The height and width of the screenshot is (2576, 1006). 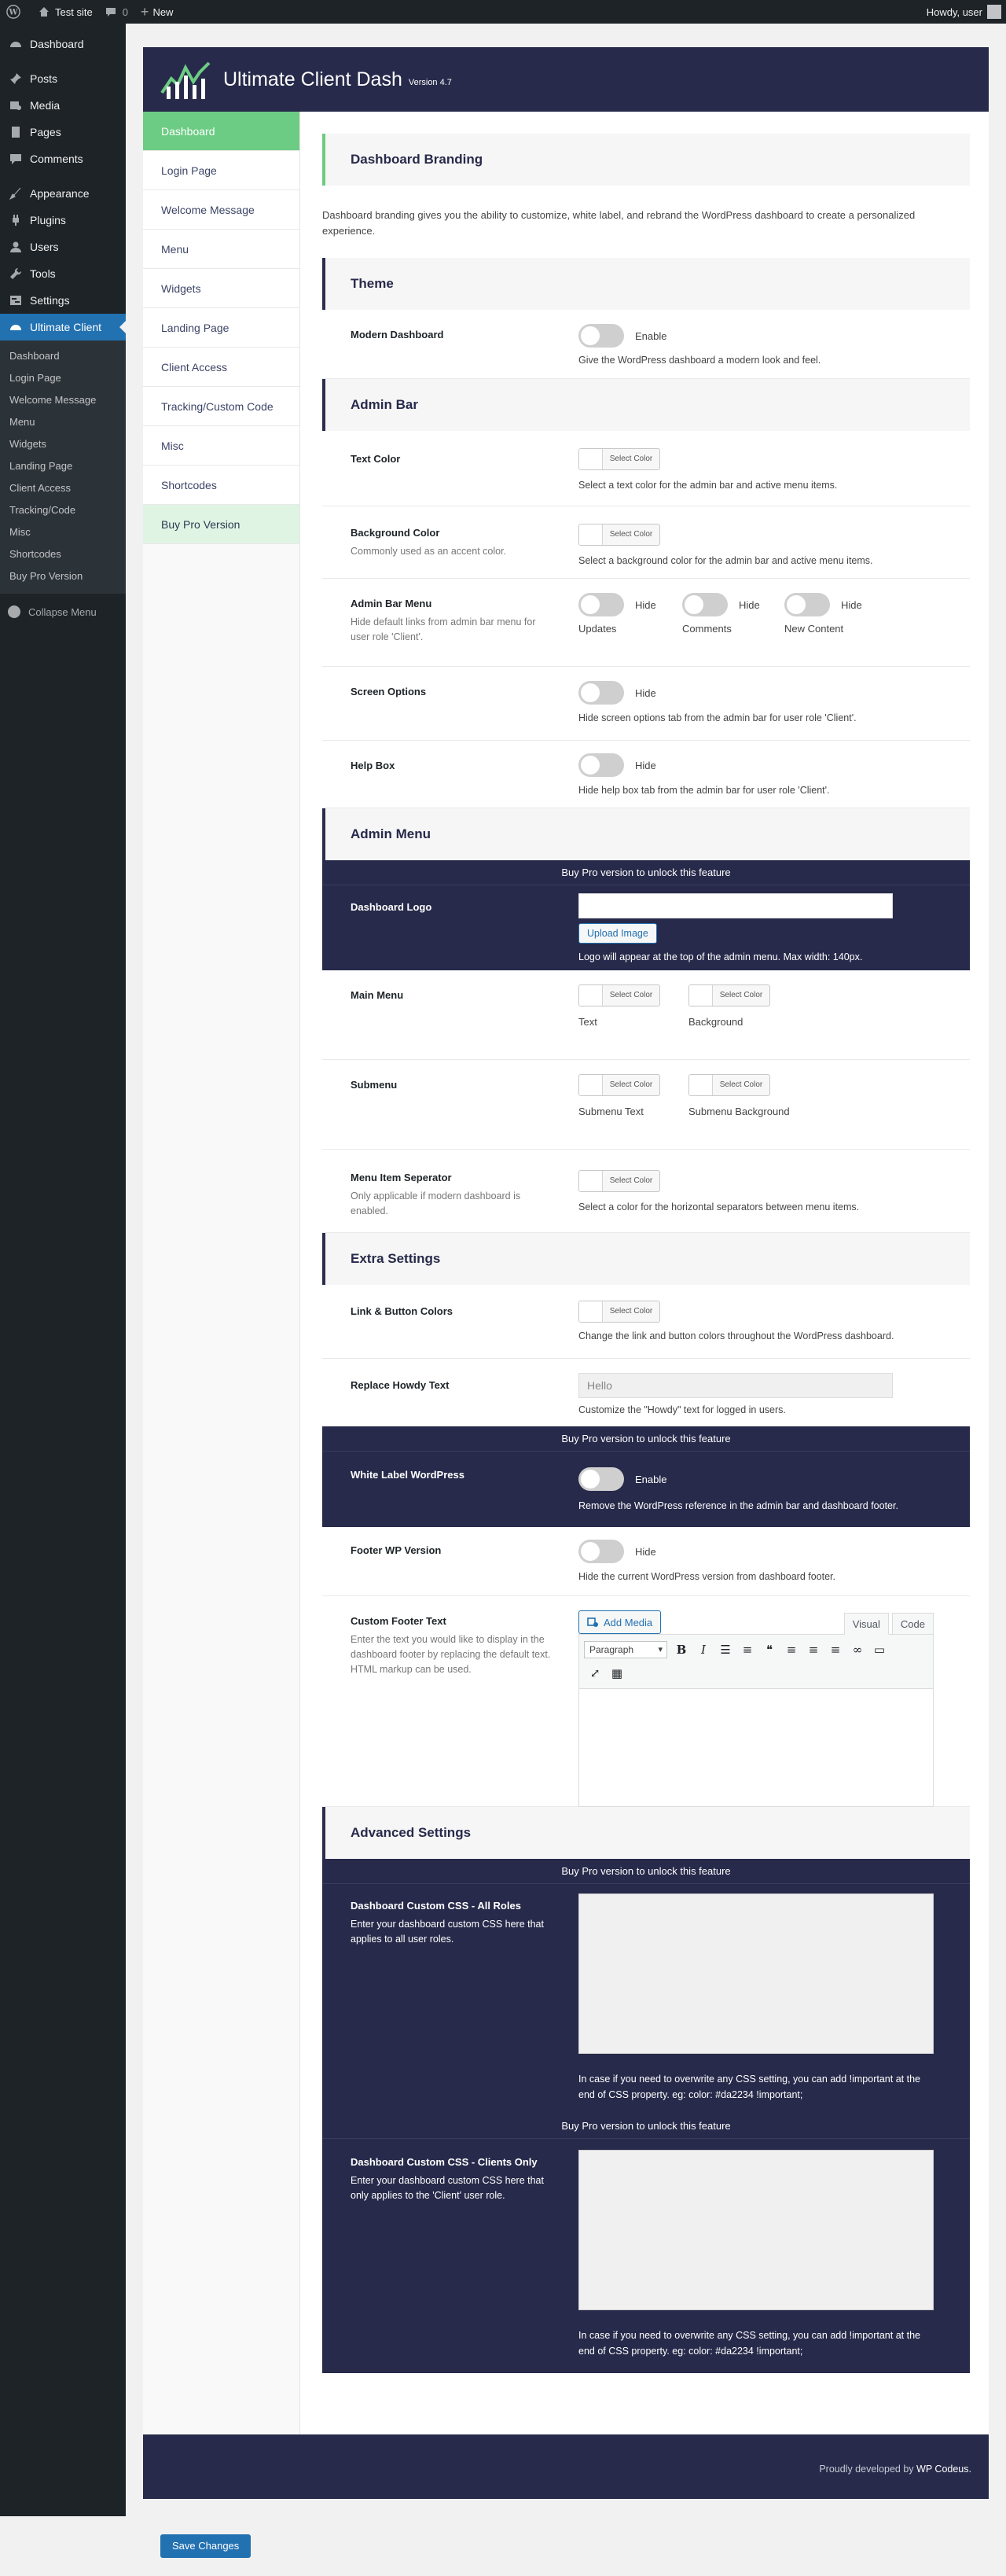 What do you see at coordinates (63, 247) in the screenshot?
I see `sidebar-item-users: Users` at bounding box center [63, 247].